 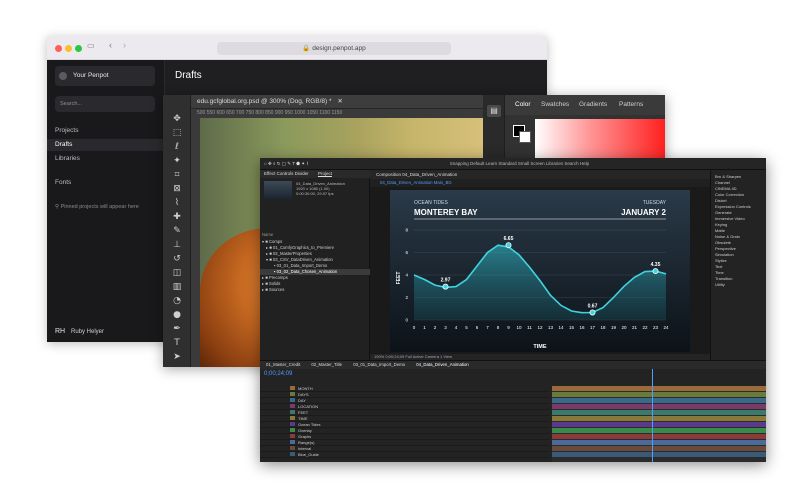 What do you see at coordinates (725, 248) in the screenshot?
I see `effect-category-item: Perspective` at bounding box center [725, 248].